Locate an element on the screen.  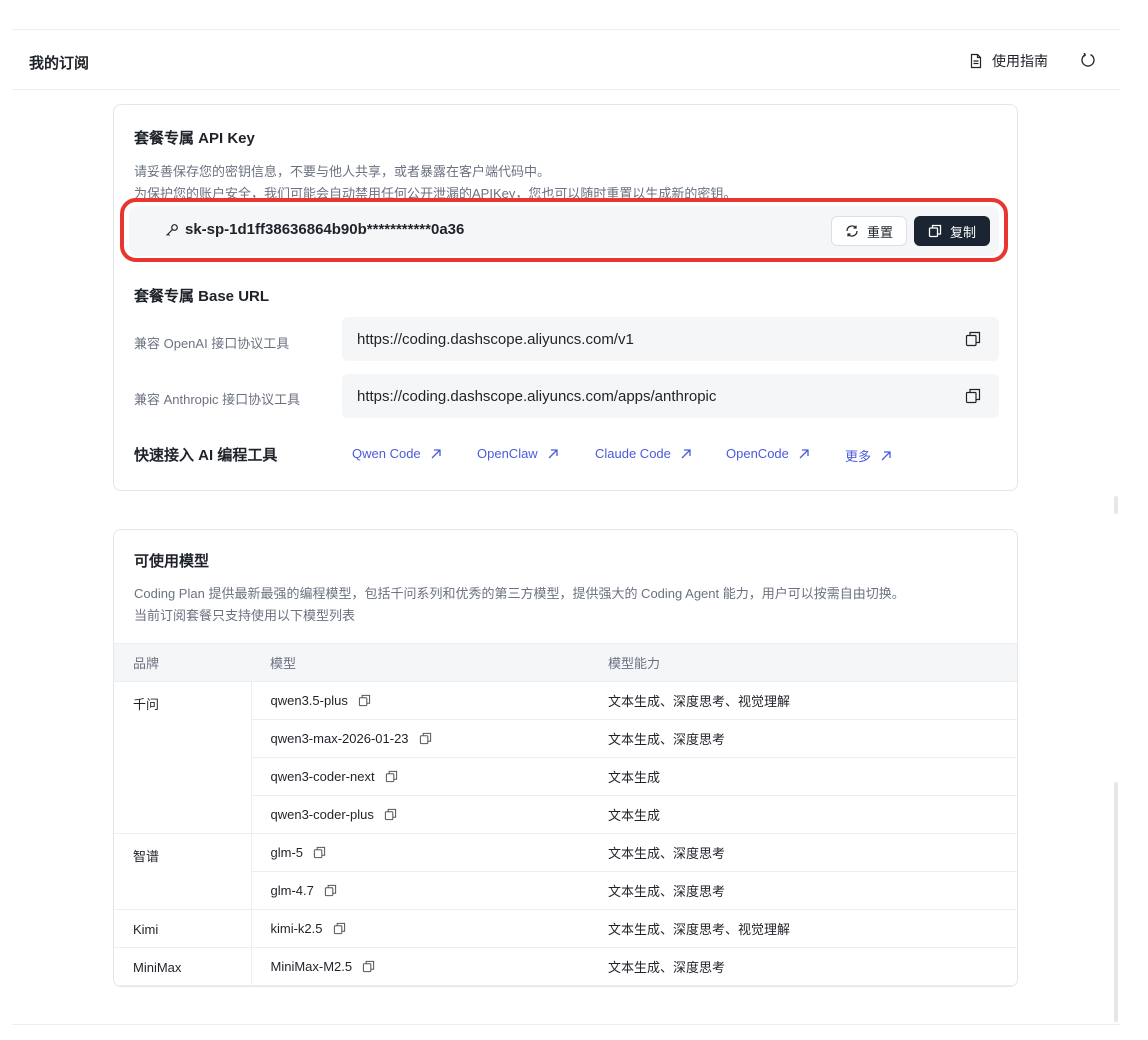
model-name: glm-4.7 is located at coordinates (292, 890).